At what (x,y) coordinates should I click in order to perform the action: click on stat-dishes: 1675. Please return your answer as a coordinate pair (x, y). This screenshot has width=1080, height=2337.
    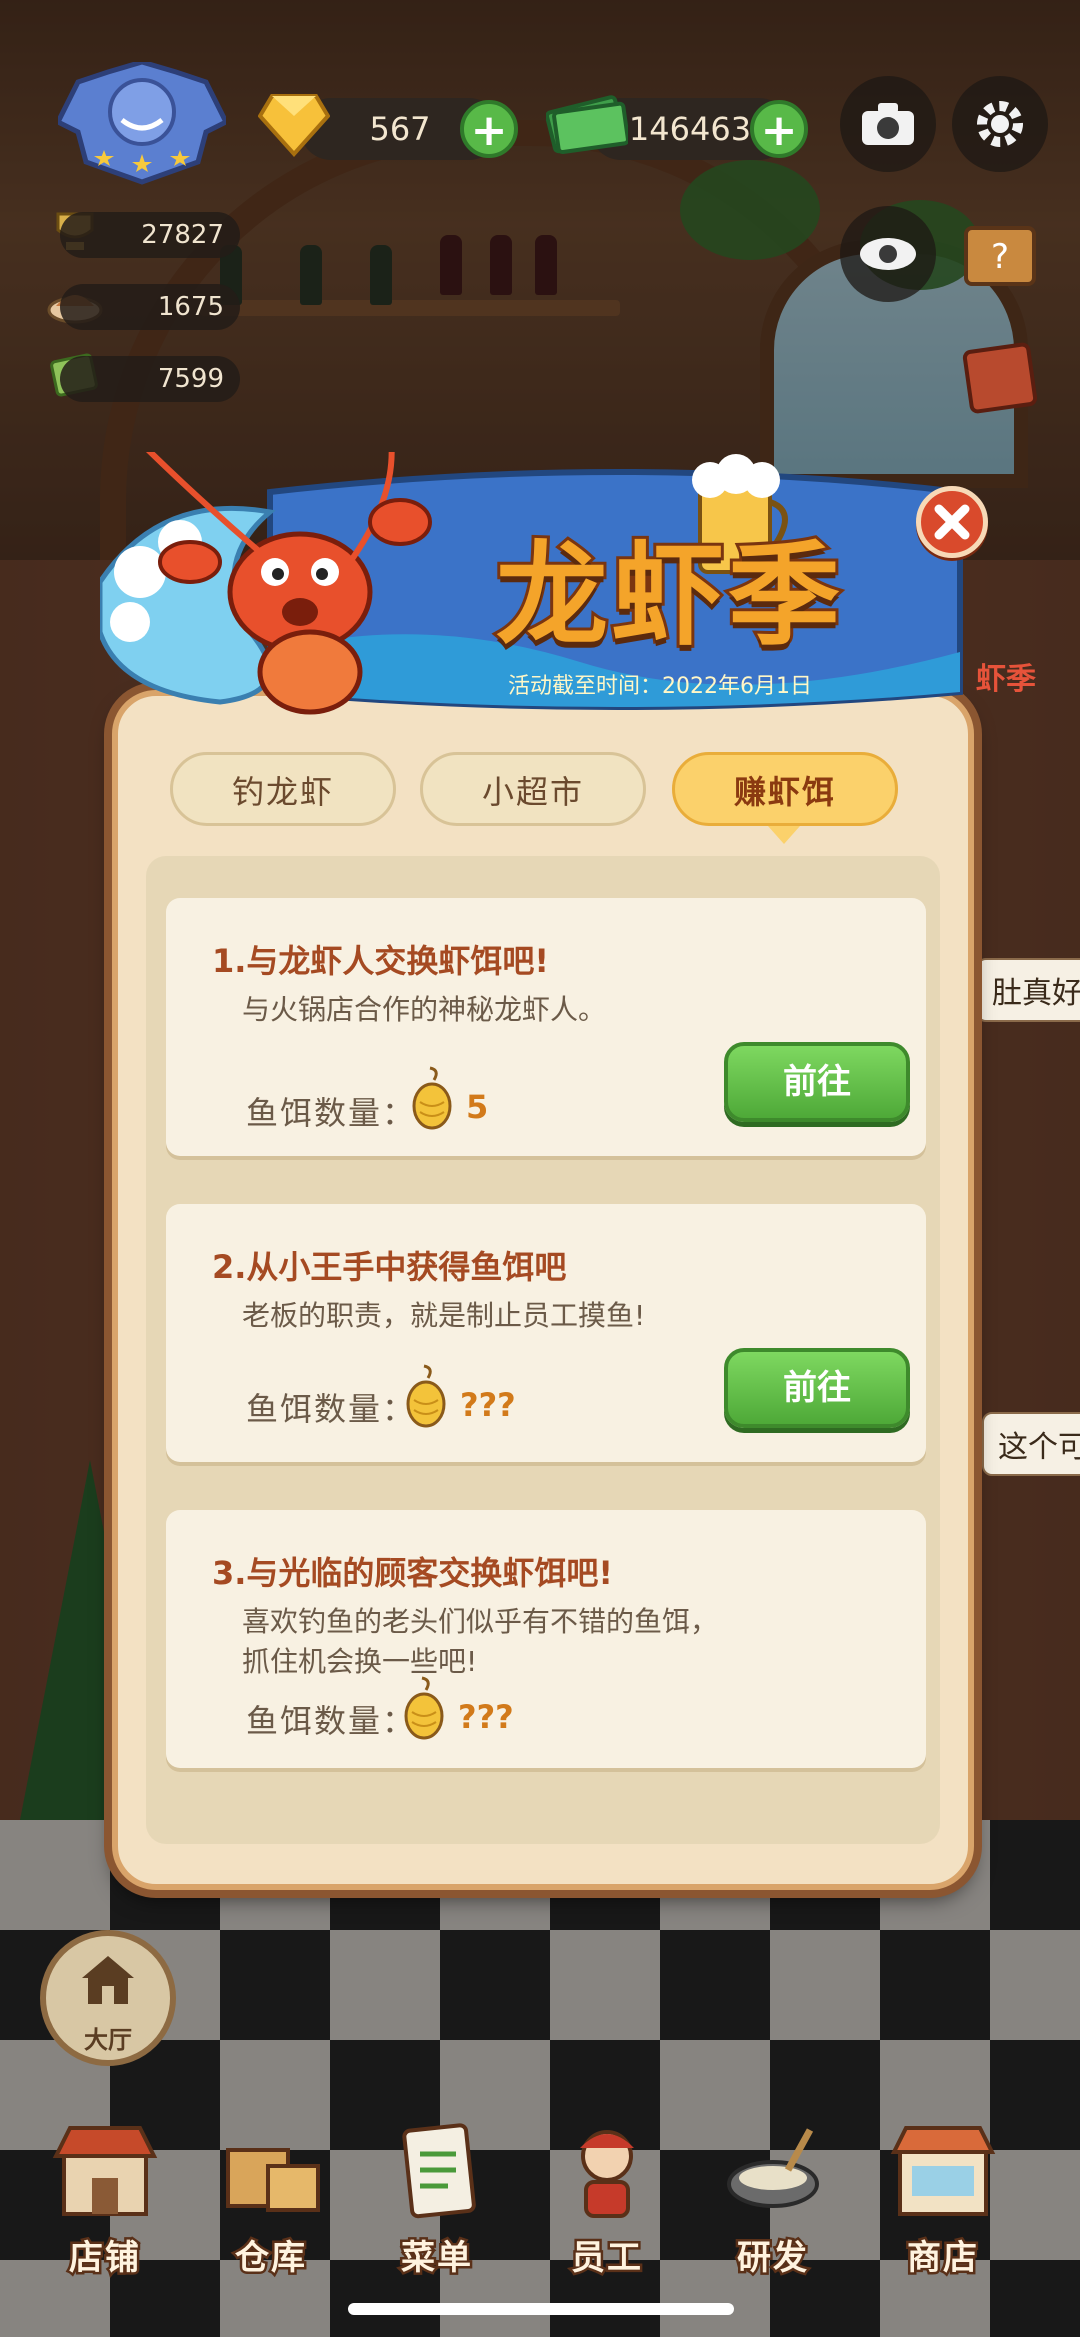
    Looking at the image, I should click on (150, 307).